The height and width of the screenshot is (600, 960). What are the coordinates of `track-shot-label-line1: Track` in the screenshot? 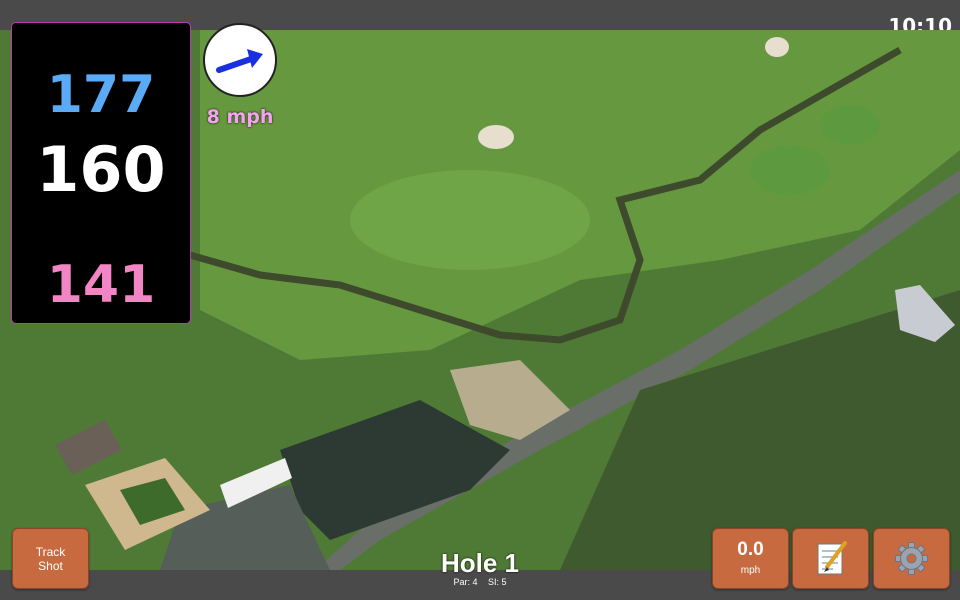 It's located at (50, 551).